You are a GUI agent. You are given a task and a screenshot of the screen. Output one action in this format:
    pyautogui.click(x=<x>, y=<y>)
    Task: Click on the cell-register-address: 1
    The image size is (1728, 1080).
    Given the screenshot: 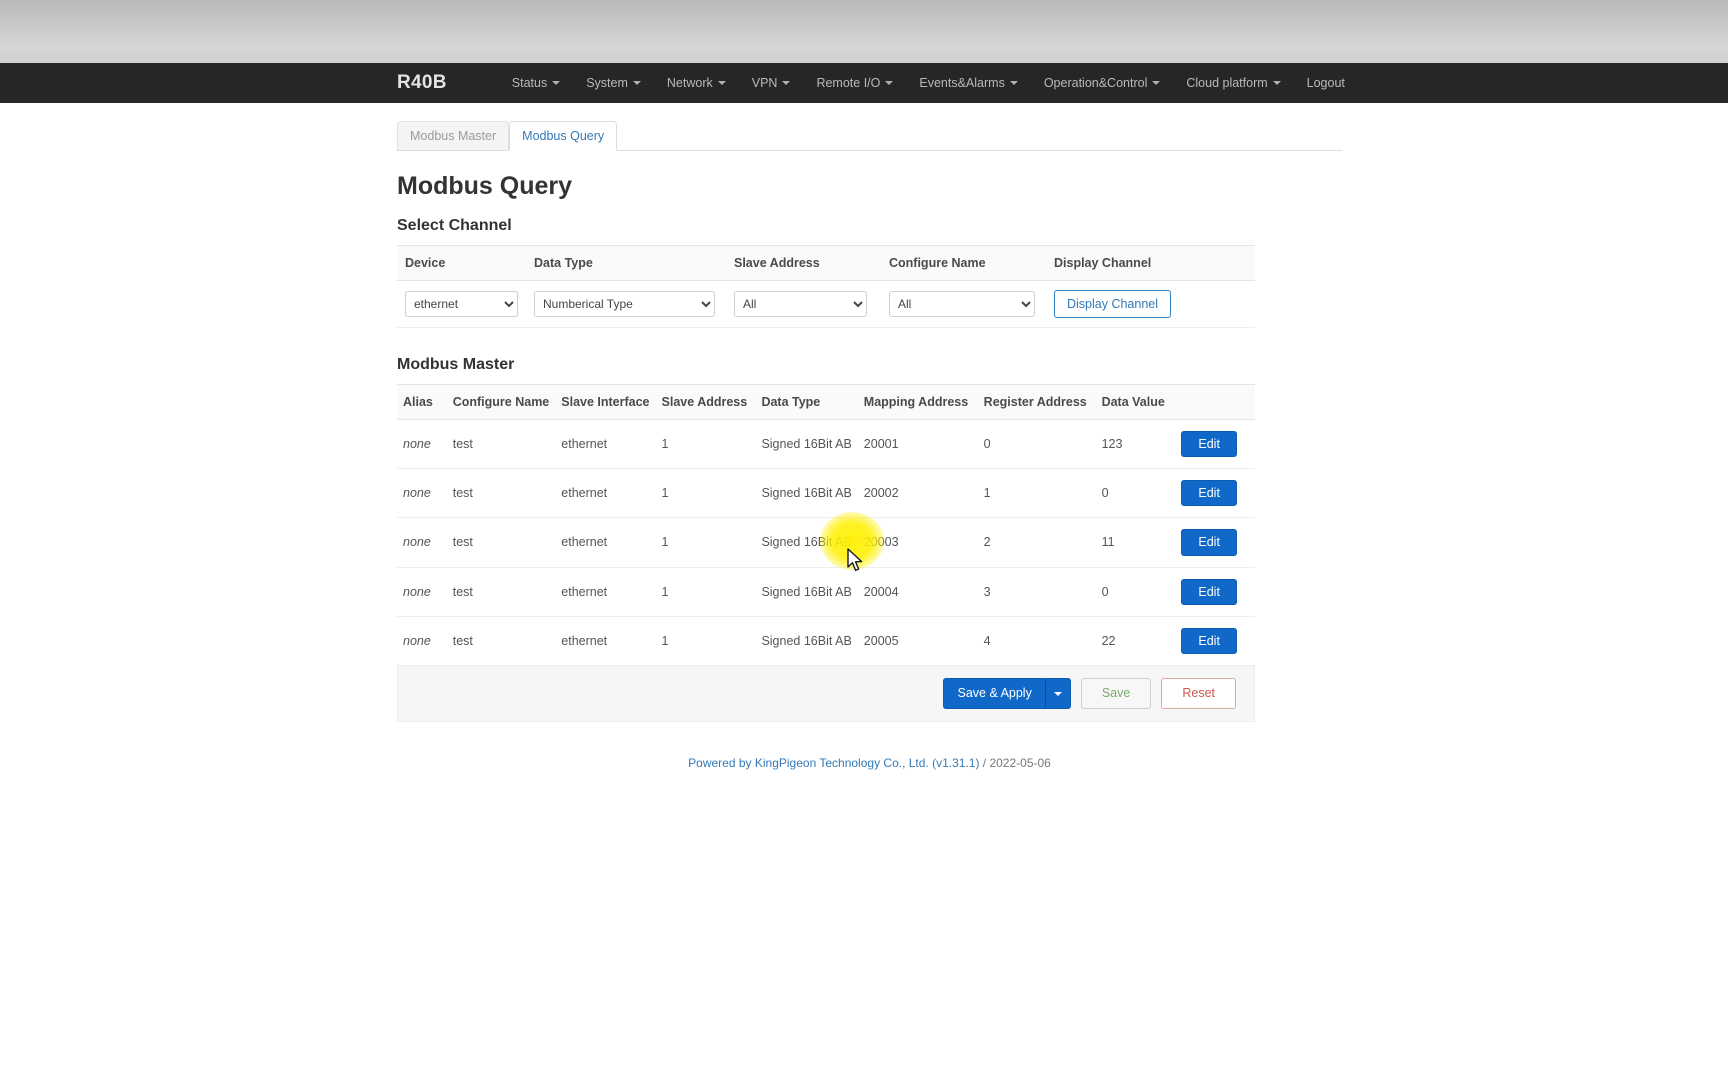 What is the action you would take?
    pyautogui.click(x=1036, y=493)
    